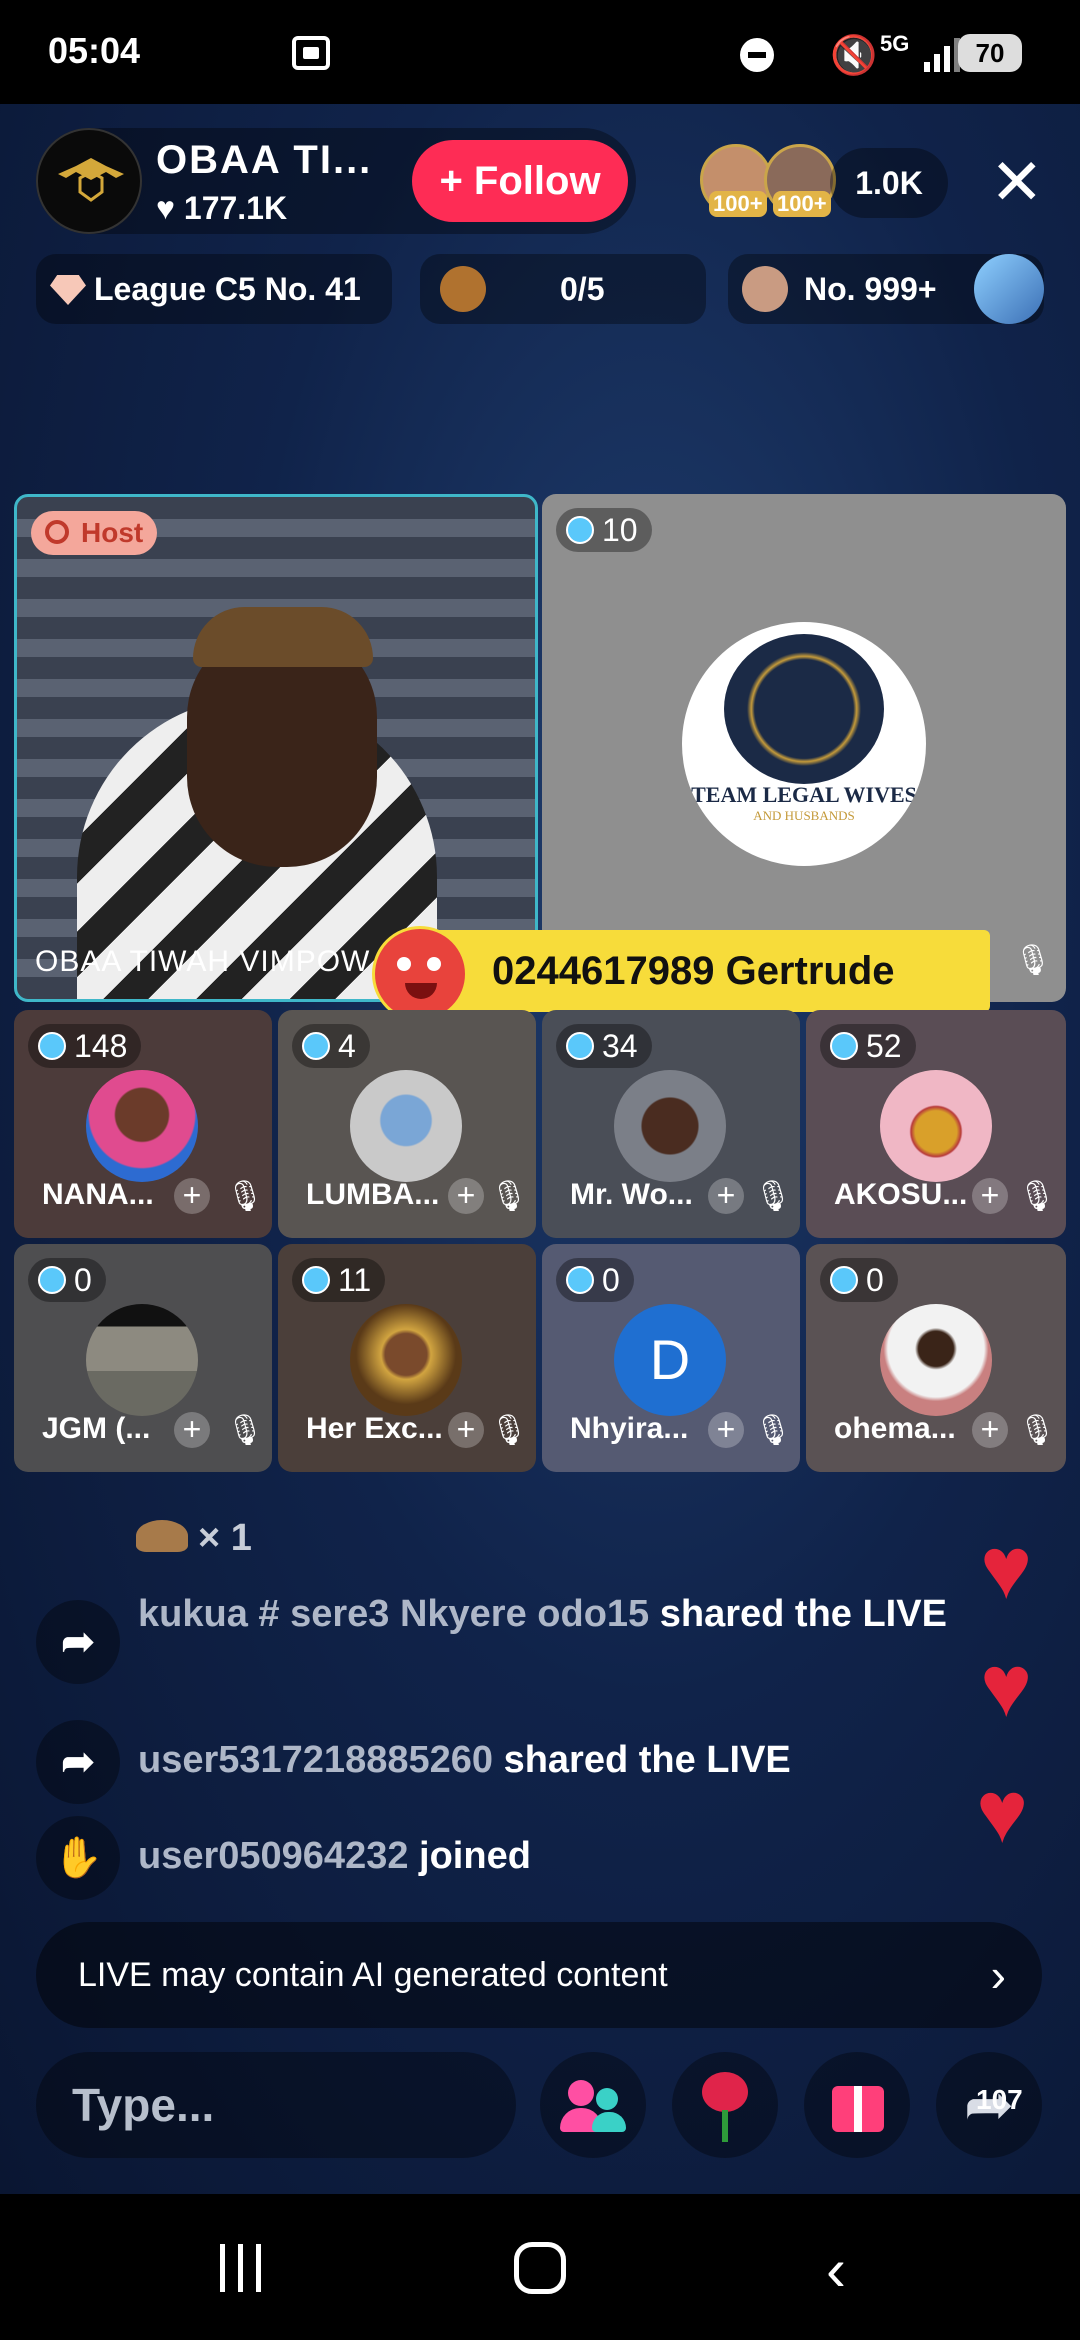 The image size is (1080, 2340). What do you see at coordinates (112, 532) in the screenshot?
I see `host-tag-label: Host` at bounding box center [112, 532].